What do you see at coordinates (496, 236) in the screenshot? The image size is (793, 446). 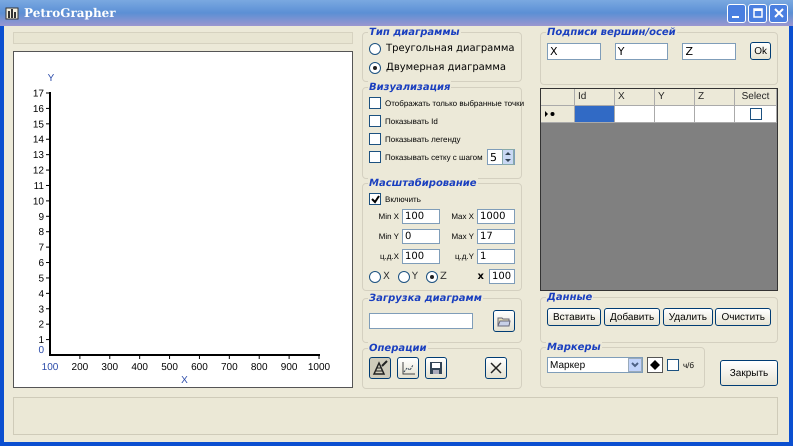 I see `input-field: 17` at bounding box center [496, 236].